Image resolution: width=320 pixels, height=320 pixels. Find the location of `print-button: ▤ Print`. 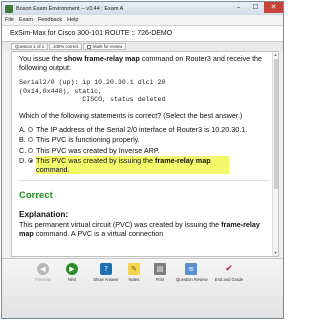

print-button: ▤ Print is located at coordinates (160, 275).